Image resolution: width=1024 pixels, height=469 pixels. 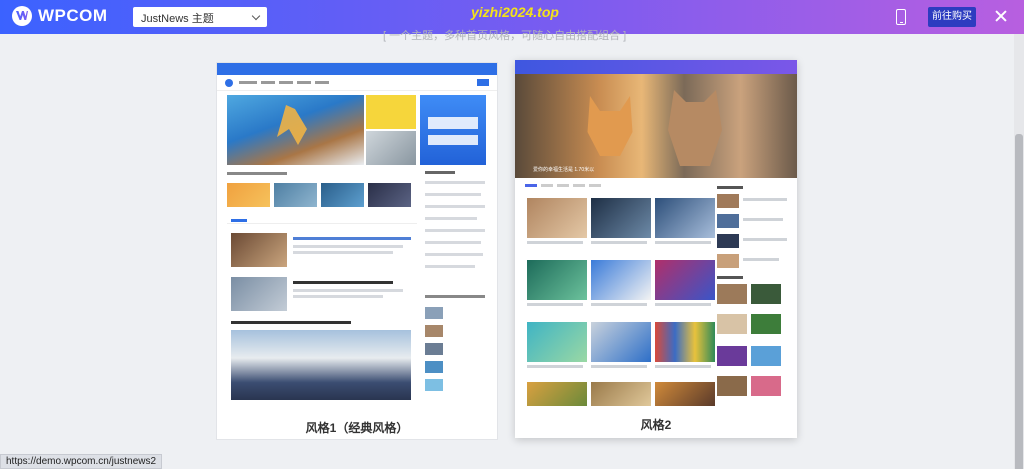 I want to click on page-subtitle: [ 一个主题，多种首页风格，可随心自由搭配组合 ], so click(x=505, y=36).